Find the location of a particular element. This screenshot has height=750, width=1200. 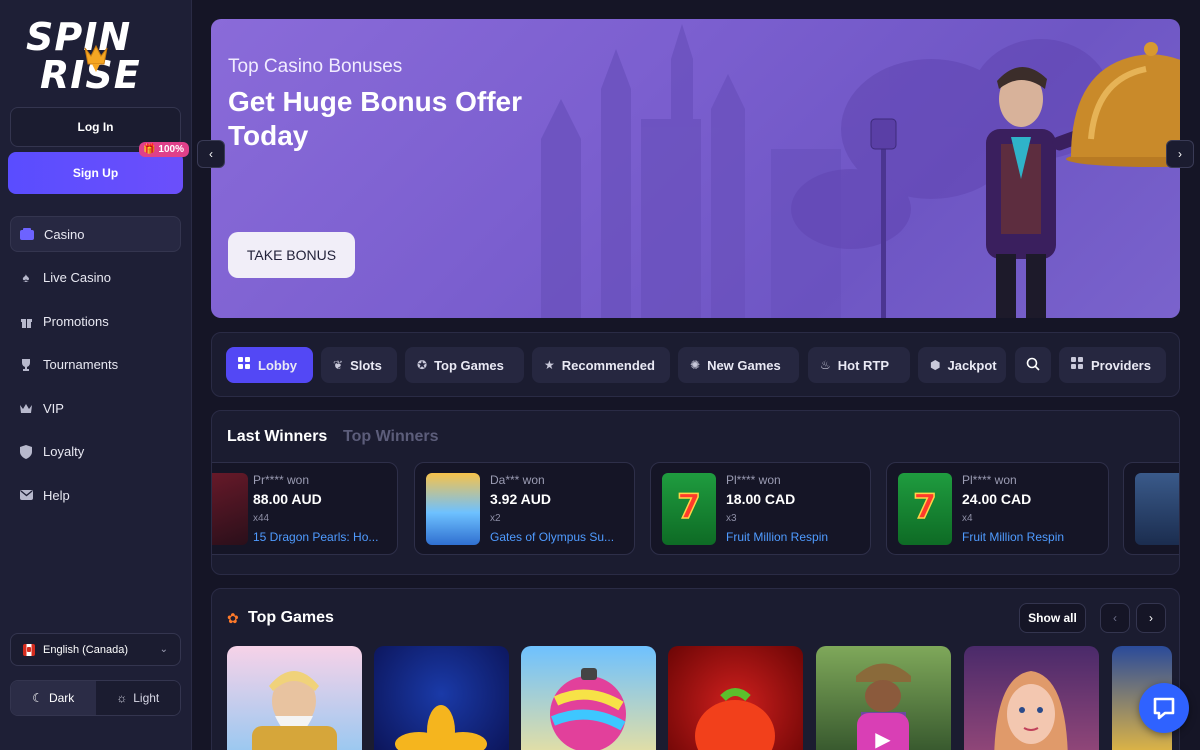

live-chat-button is located at coordinates (1164, 708).